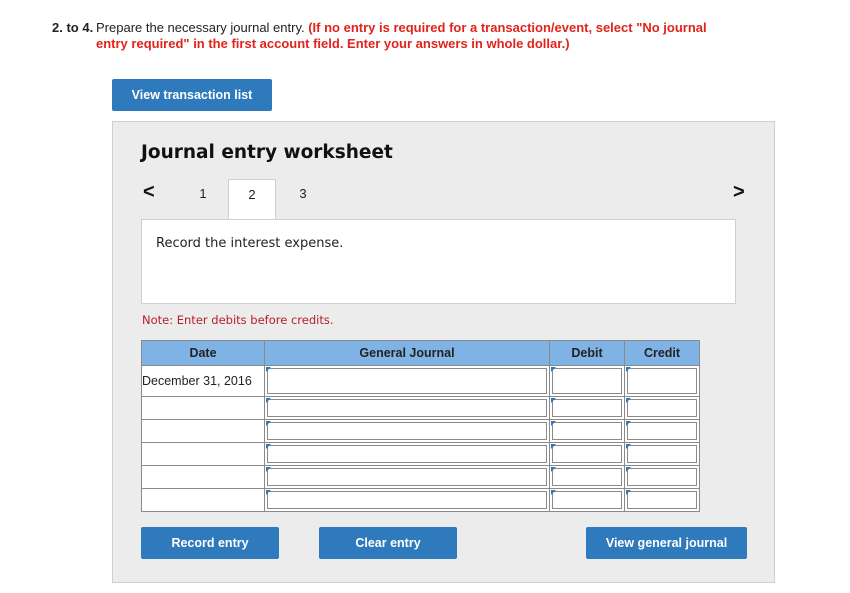  What do you see at coordinates (666, 543) in the screenshot?
I see `view-general-journal-button: View general journal` at bounding box center [666, 543].